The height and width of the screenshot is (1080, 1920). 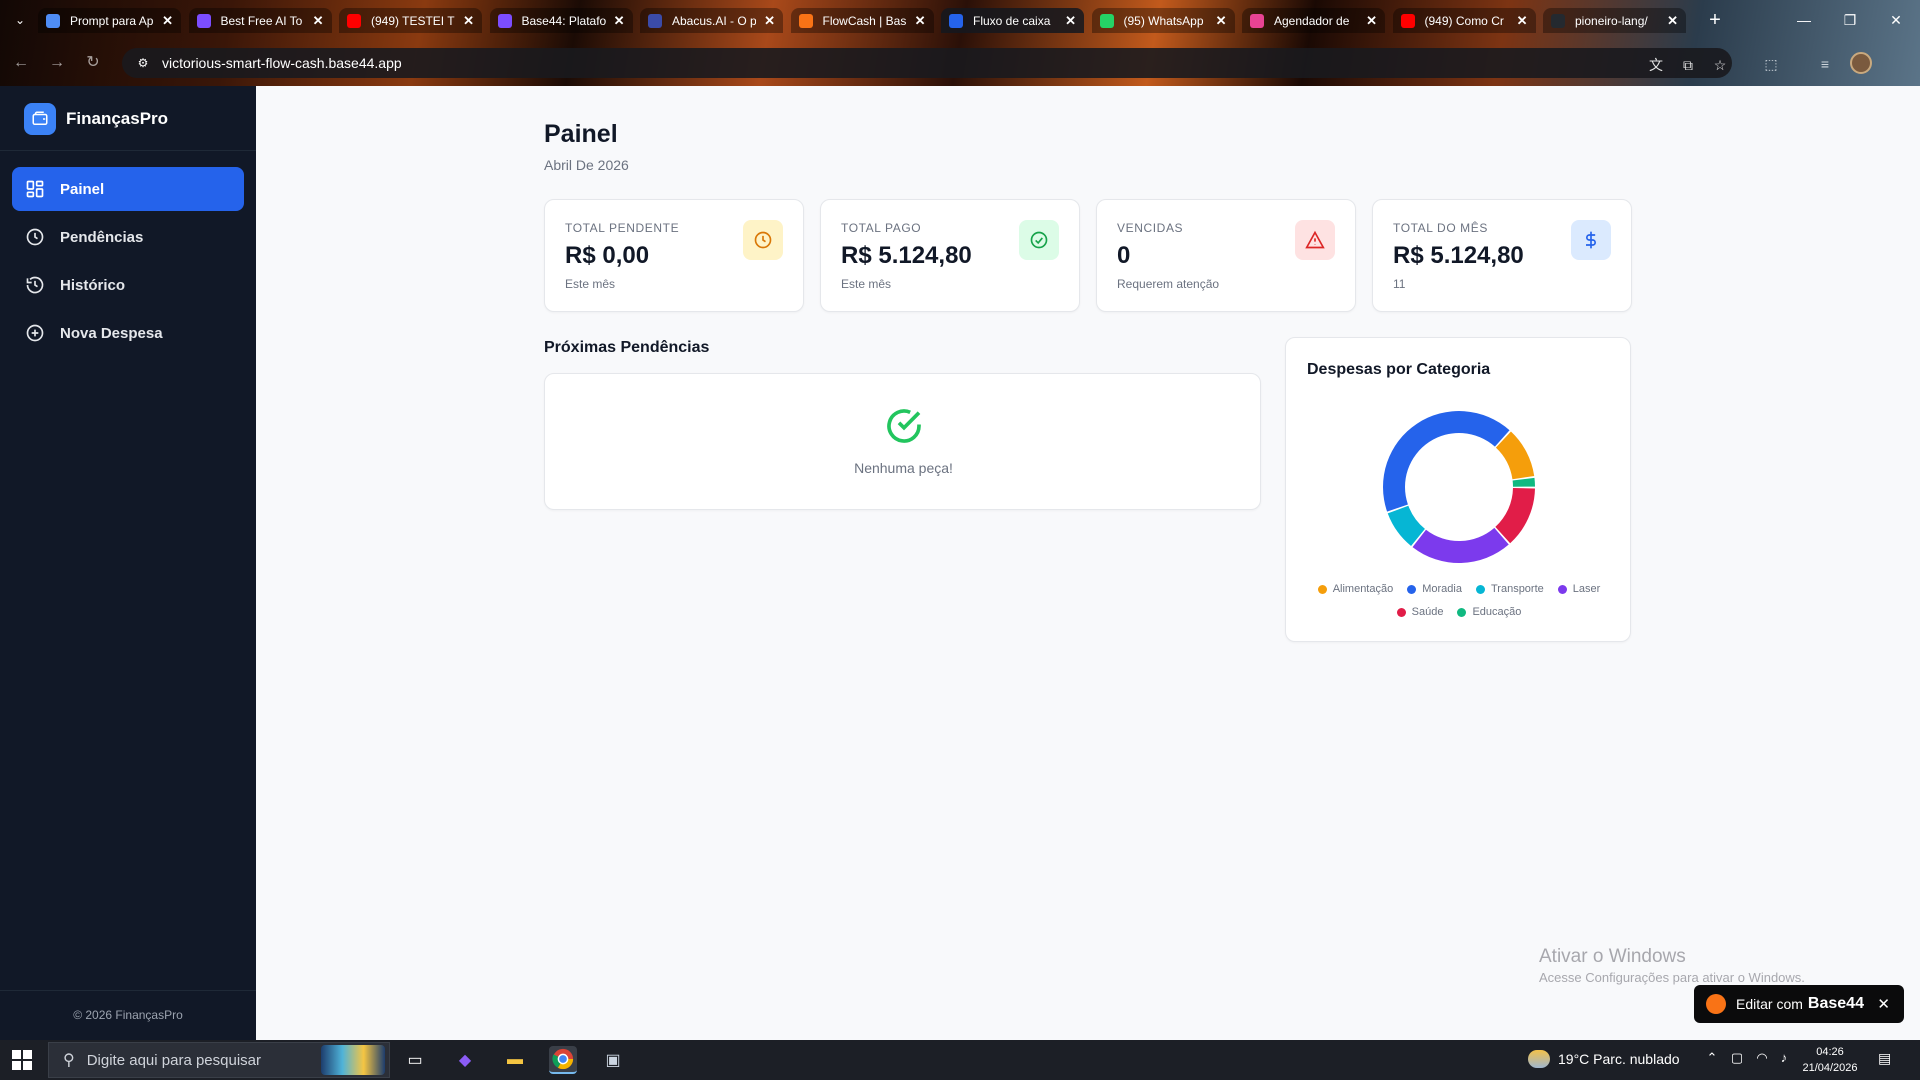 I want to click on search-icon: ⚲, so click(x=69, y=1060).